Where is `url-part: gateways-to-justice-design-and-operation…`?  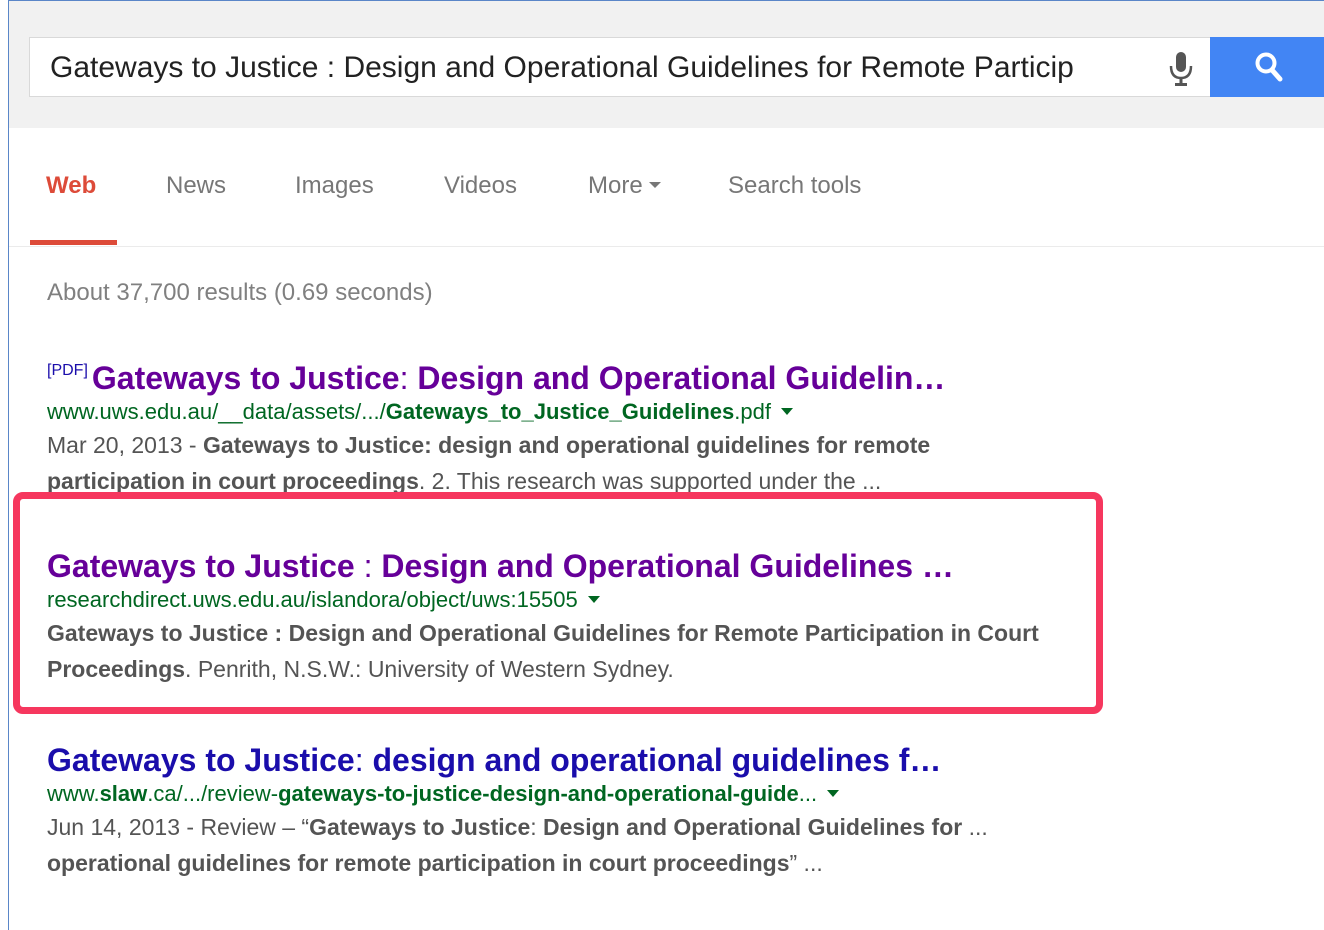 url-part: gateways-to-justice-design-and-operation… is located at coordinates (538, 793).